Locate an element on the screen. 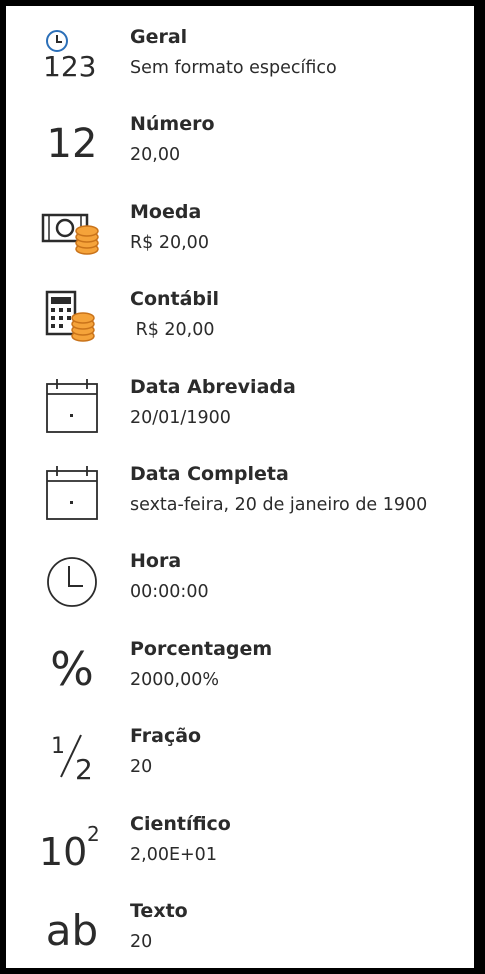 The width and height of the screenshot is (485, 974). number-12-icon: 12 is located at coordinates (72, 144).